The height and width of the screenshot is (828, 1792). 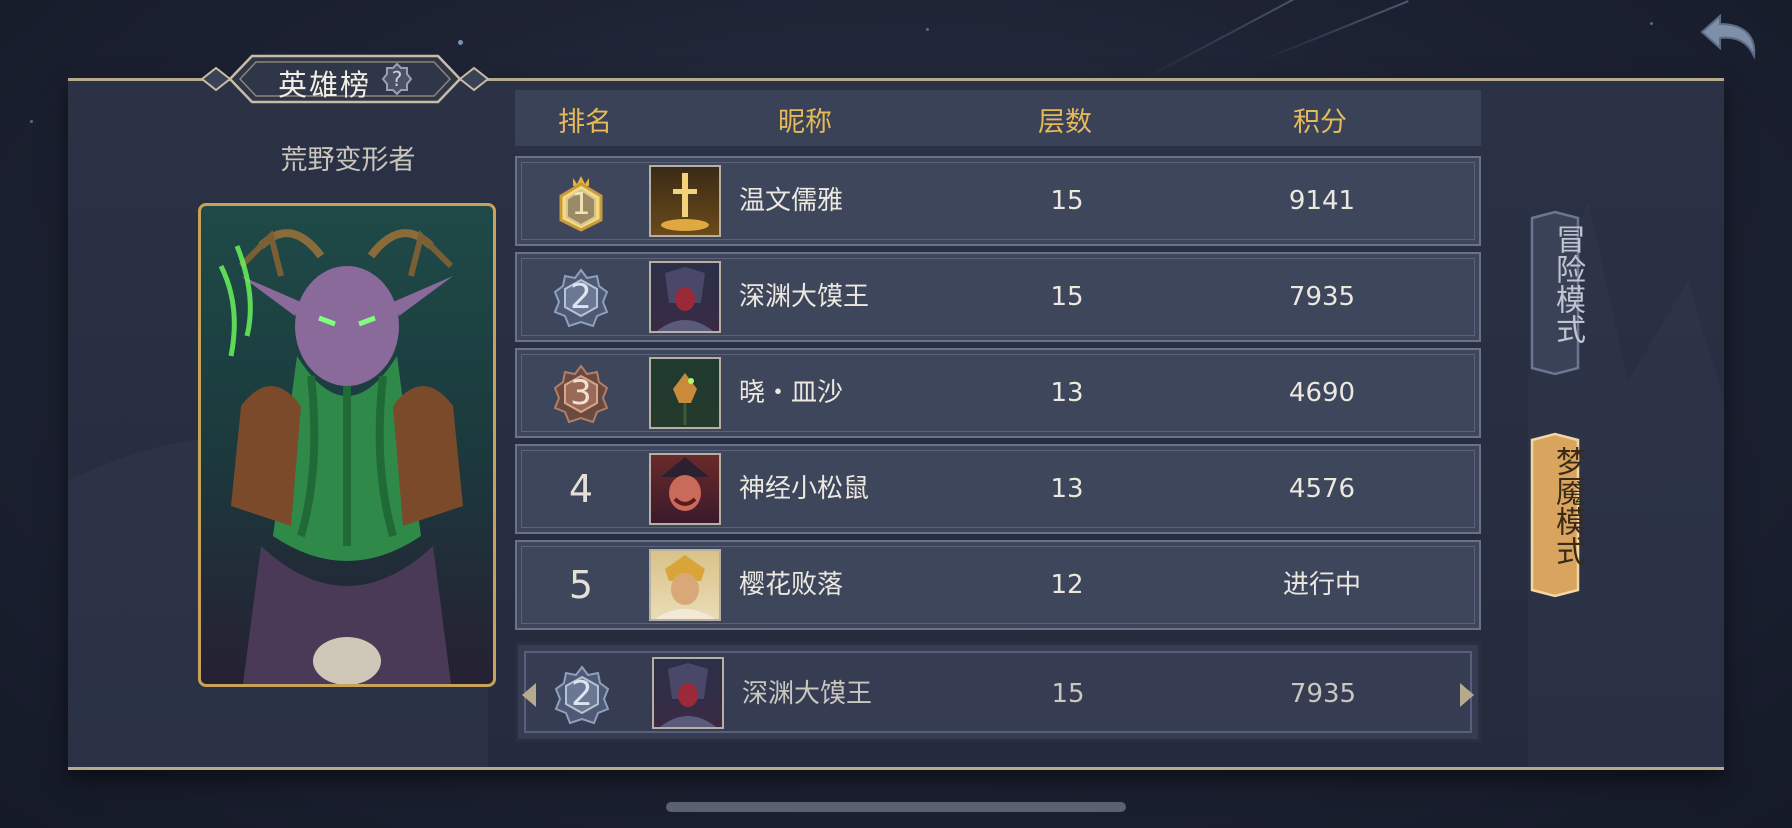 I want to click on flower-avatar-image, so click(x=685, y=399).